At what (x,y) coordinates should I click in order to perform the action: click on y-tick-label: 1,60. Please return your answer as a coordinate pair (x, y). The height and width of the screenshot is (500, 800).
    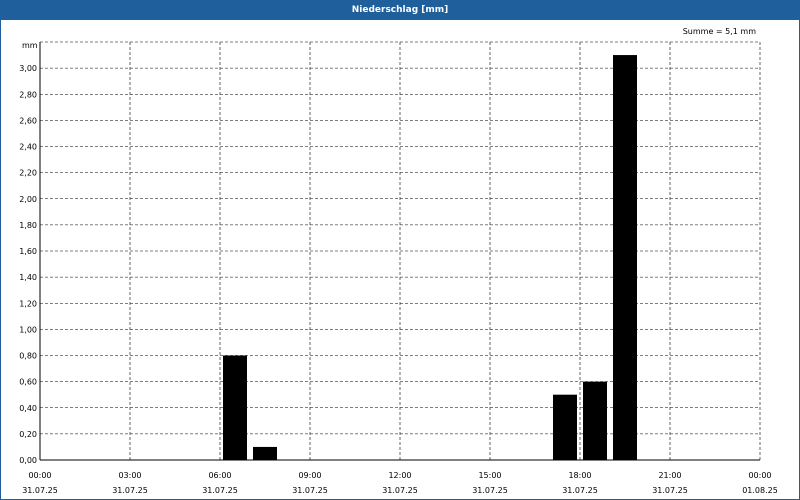
    Looking at the image, I should click on (28, 251).